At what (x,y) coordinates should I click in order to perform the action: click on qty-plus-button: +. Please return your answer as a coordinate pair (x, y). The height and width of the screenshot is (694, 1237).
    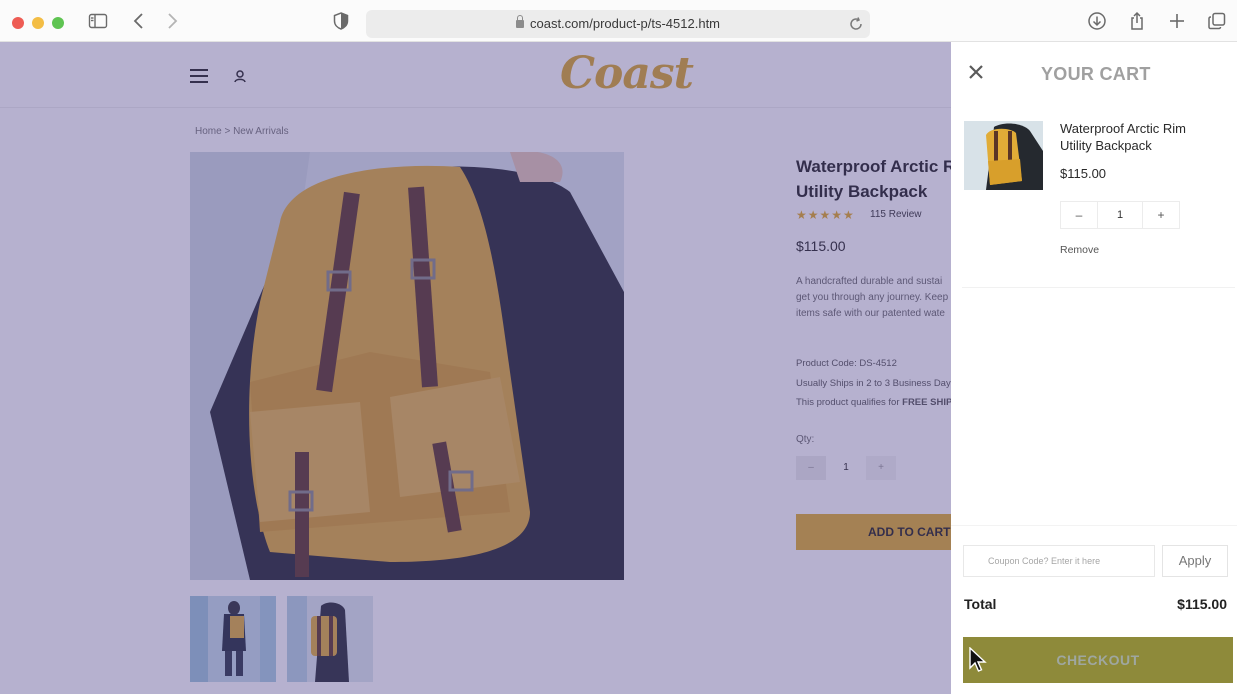
    Looking at the image, I should click on (881, 468).